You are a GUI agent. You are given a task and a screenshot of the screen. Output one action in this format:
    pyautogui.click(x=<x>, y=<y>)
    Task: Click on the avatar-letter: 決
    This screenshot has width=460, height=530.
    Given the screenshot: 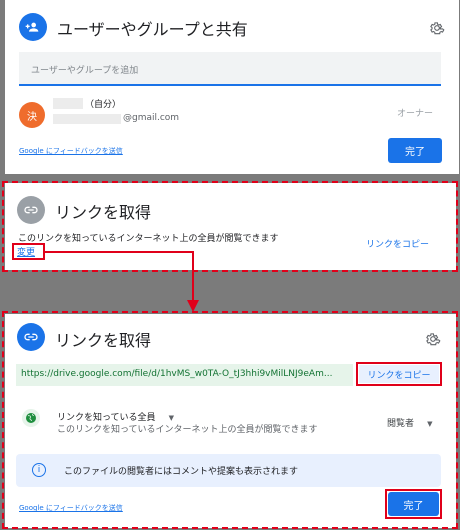 What is the action you would take?
    pyautogui.click(x=32, y=117)
    